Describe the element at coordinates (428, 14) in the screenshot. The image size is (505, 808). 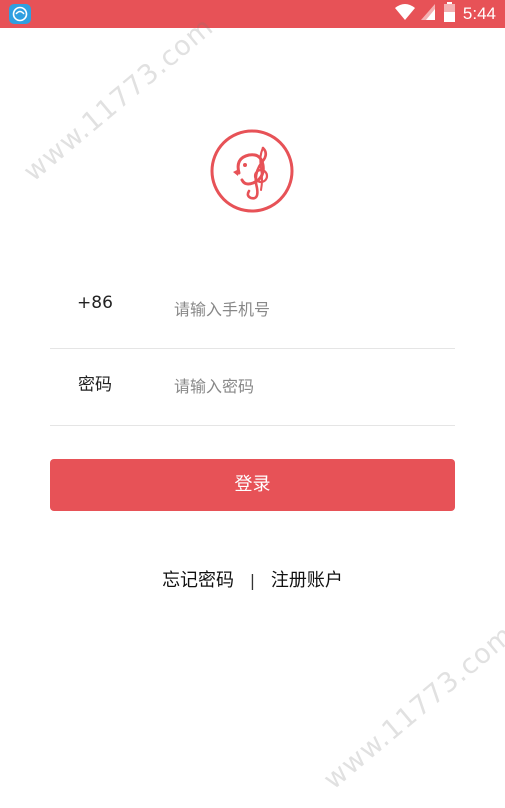
I see `signal-icon` at that location.